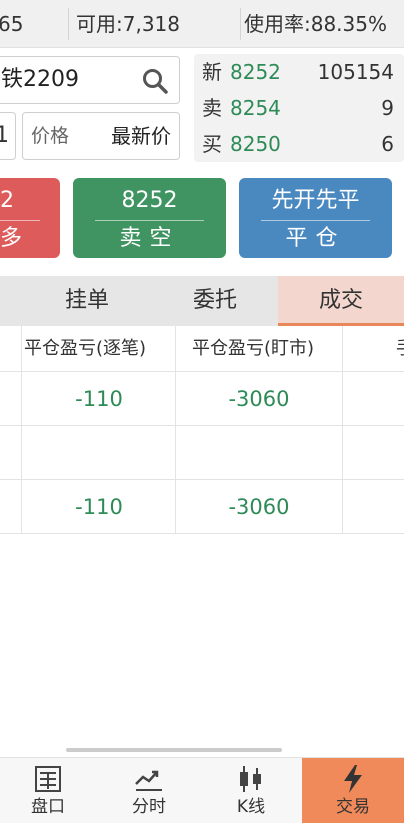 Image resolution: width=404 pixels, height=823 pixels. Describe the element at coordinates (387, 108) in the screenshot. I see `ask-volume: 9` at that location.